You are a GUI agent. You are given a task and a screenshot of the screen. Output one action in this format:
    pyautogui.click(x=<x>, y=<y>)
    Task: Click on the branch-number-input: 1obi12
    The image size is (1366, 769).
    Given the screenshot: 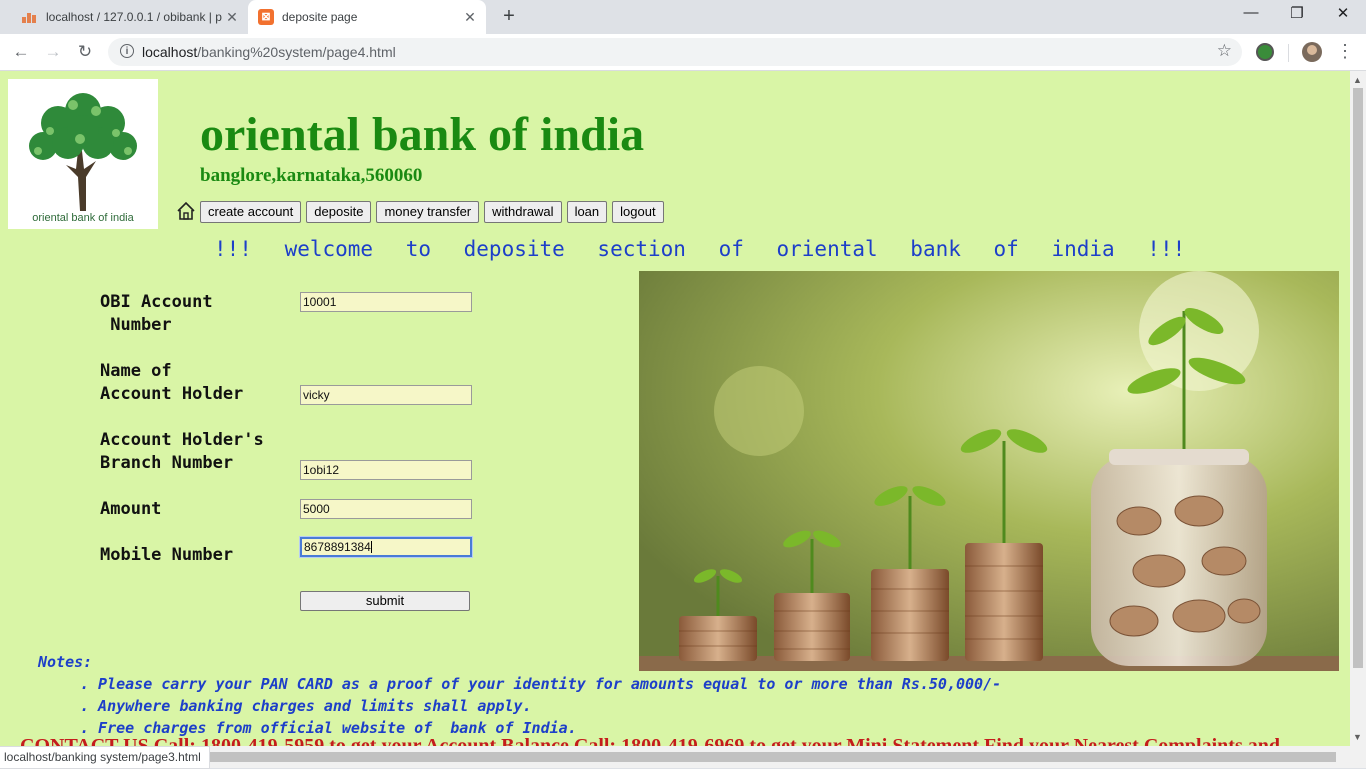 What is the action you would take?
    pyautogui.click(x=386, y=470)
    